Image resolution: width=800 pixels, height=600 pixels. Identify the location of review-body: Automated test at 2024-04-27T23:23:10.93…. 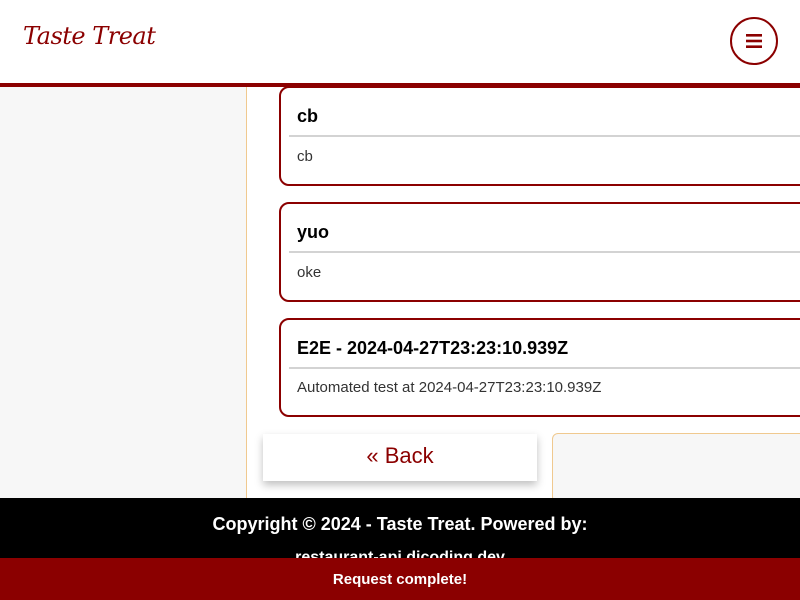
(449, 387).